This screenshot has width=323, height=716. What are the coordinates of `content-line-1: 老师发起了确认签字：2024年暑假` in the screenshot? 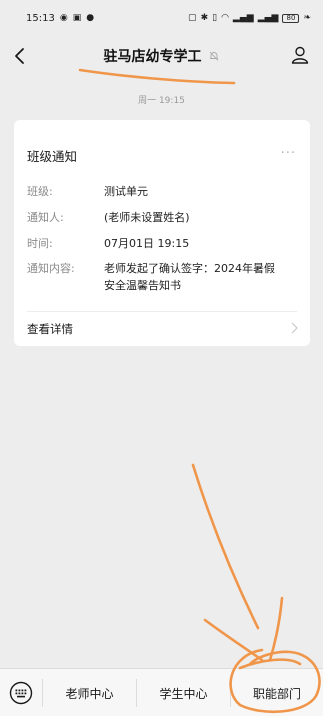 It's located at (189, 268).